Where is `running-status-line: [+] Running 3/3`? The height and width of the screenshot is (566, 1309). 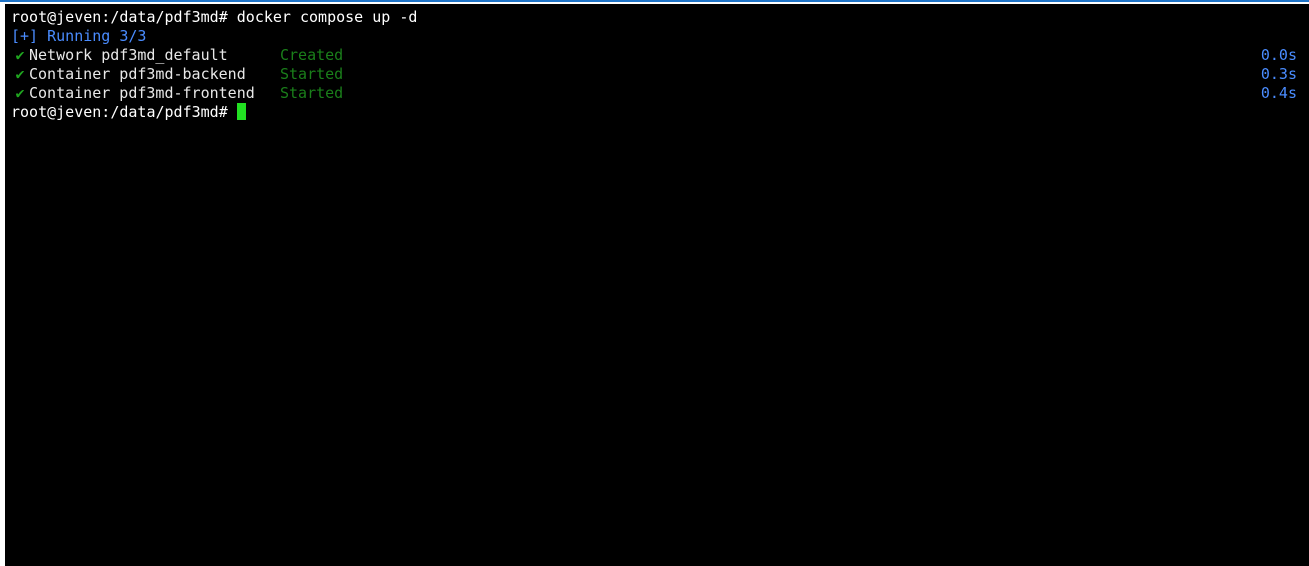 running-status-line: [+] Running 3/3 is located at coordinates (657, 36).